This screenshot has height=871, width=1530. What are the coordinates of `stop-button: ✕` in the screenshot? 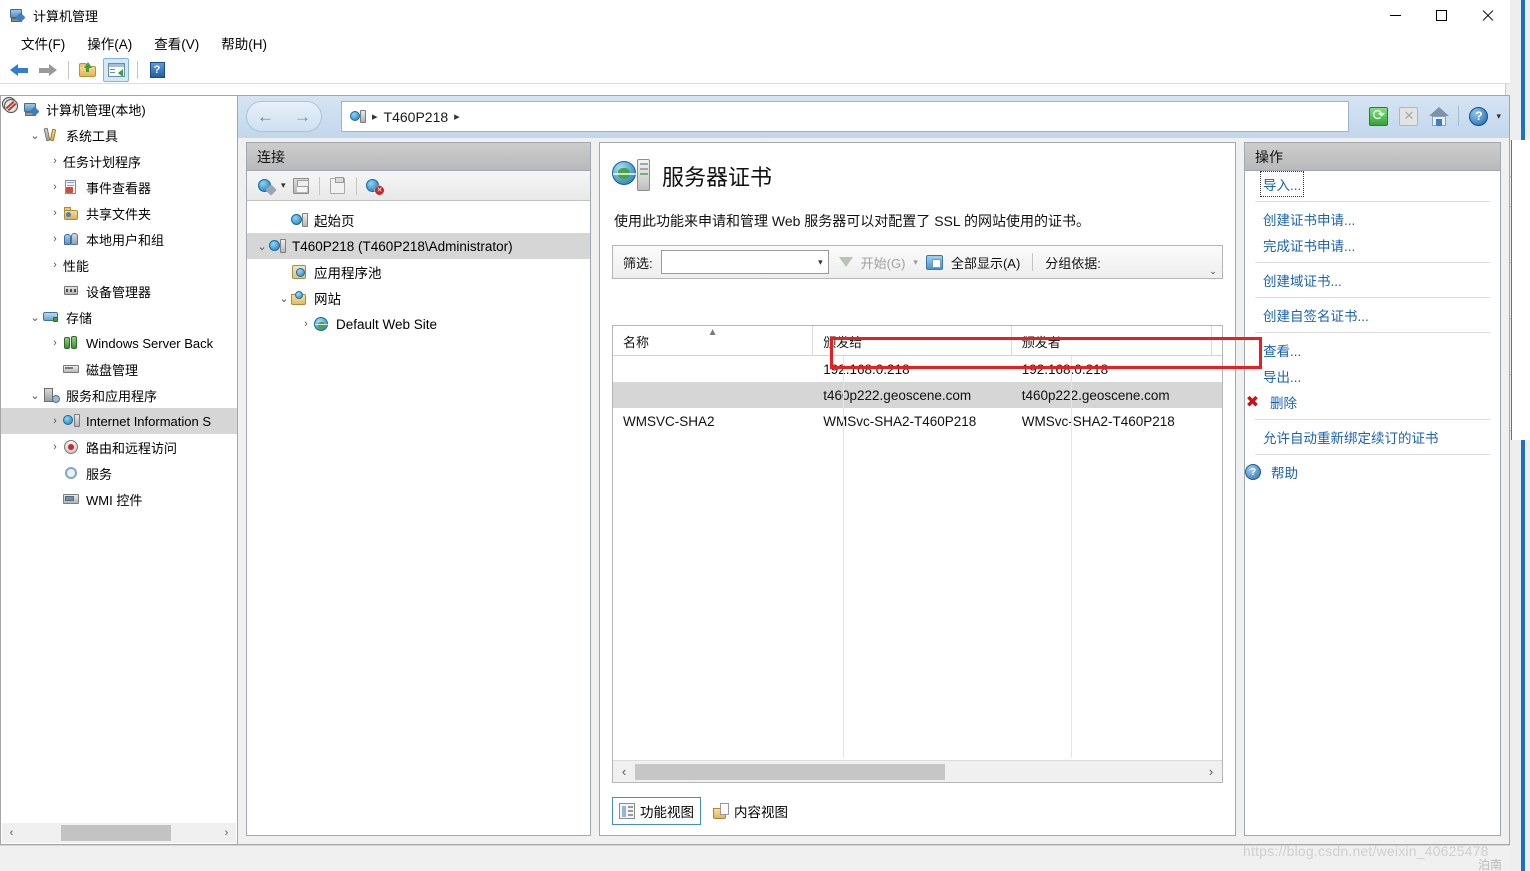 It's located at (1408, 116).